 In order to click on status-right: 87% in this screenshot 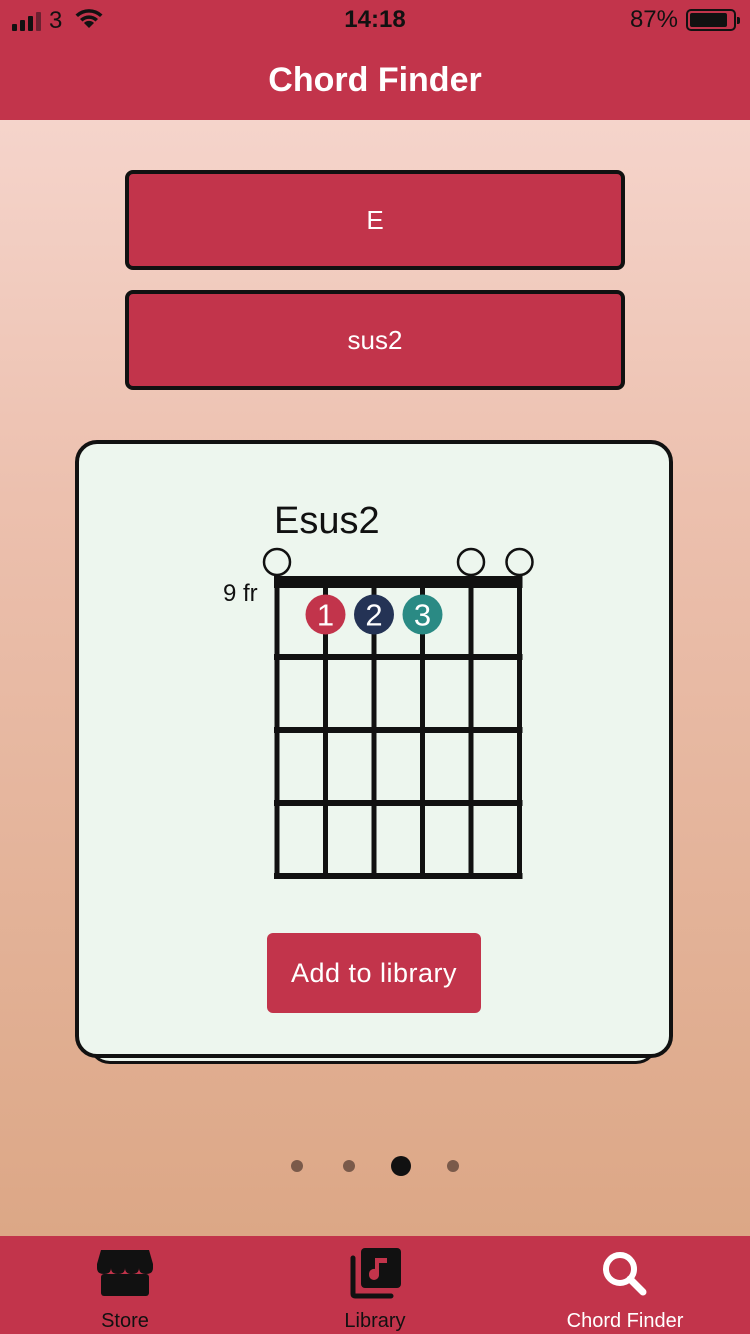, I will do `click(684, 20)`.